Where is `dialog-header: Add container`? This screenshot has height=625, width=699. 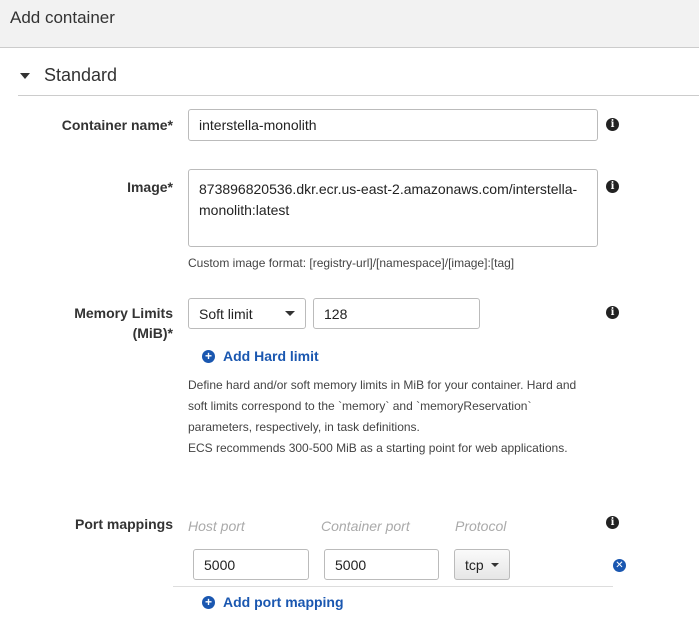 dialog-header: Add container is located at coordinates (349, 24).